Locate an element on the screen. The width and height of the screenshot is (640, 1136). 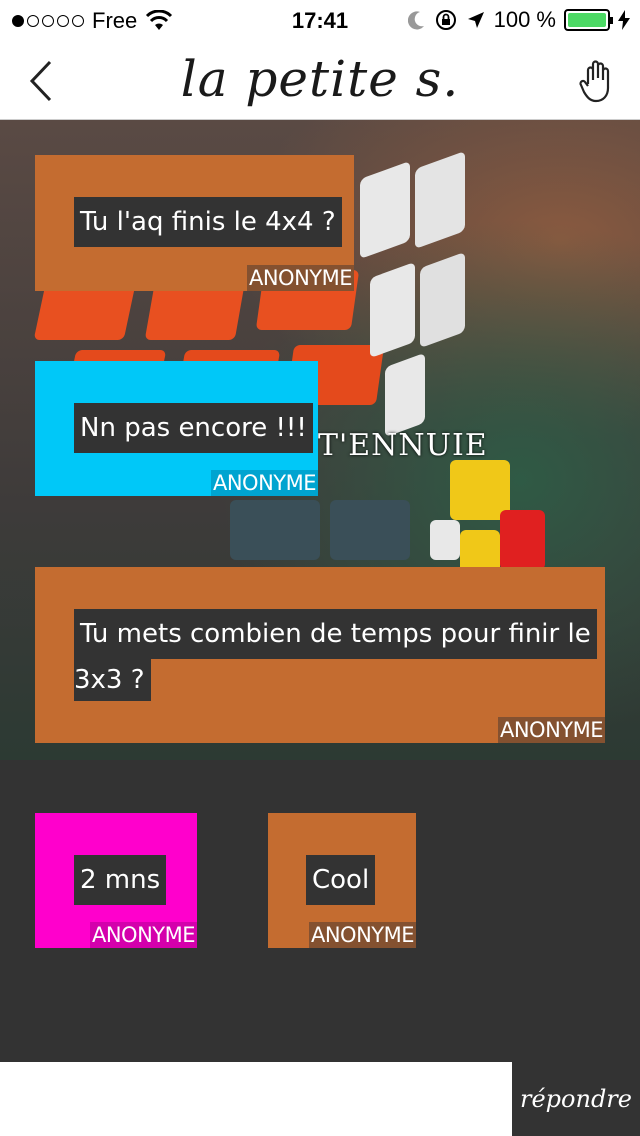
status-right: 100 % is located at coordinates (518, 20).